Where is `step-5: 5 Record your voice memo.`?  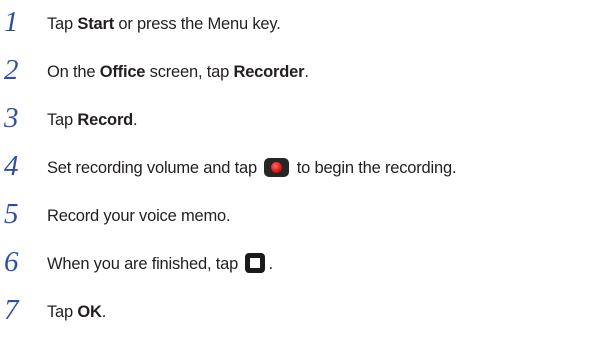
step-5: 5 Record your voice memo. is located at coordinates (302, 216).